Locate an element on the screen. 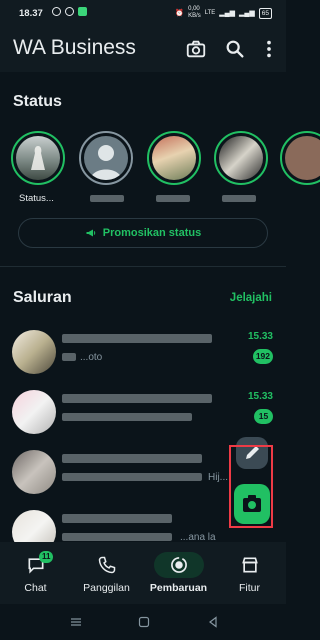 The width and height of the screenshot is (320, 640). bottom-navigation: 11 Chat Panggilan Pembaruan Fitur is located at coordinates (143, 573).